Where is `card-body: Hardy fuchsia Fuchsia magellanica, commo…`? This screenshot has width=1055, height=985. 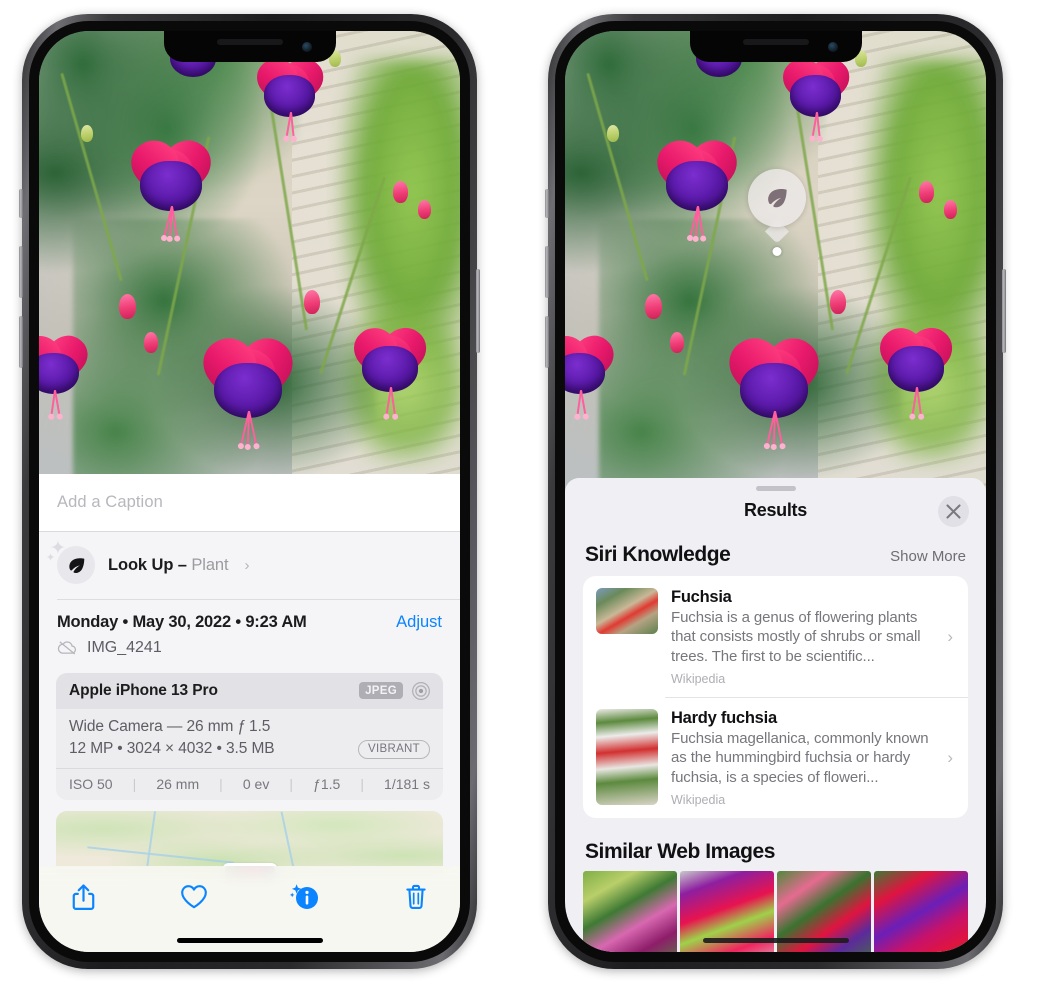 card-body: Hardy fuchsia Fuchsia magellanica, commo… is located at coordinates (802, 758).